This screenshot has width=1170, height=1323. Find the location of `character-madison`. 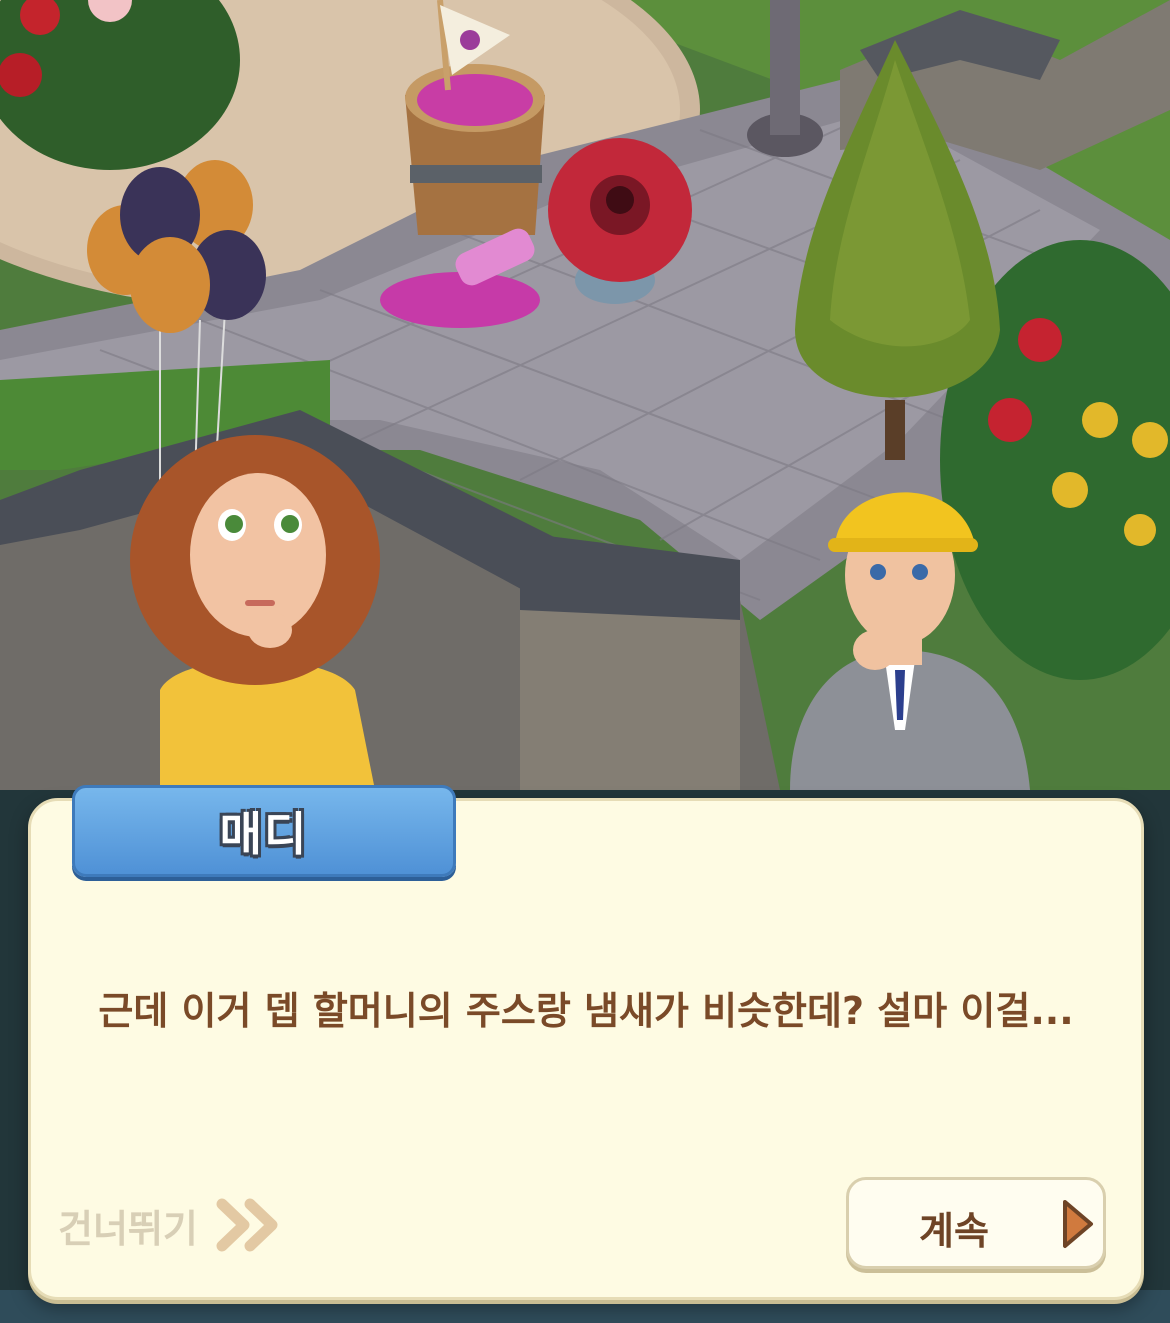

character-madison is located at coordinates (255, 612).